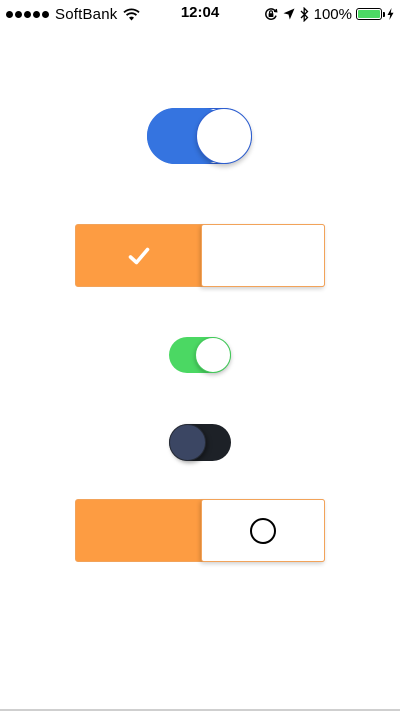 This screenshot has height=711, width=400. I want to click on bluetooth-icon, so click(304, 14).